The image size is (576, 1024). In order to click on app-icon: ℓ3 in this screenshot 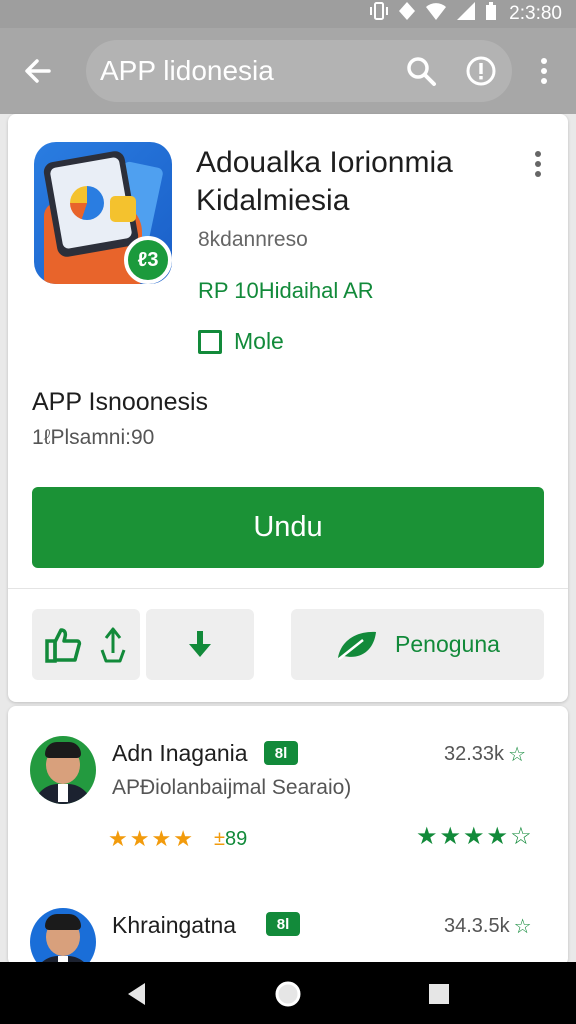, I will do `click(103, 213)`.